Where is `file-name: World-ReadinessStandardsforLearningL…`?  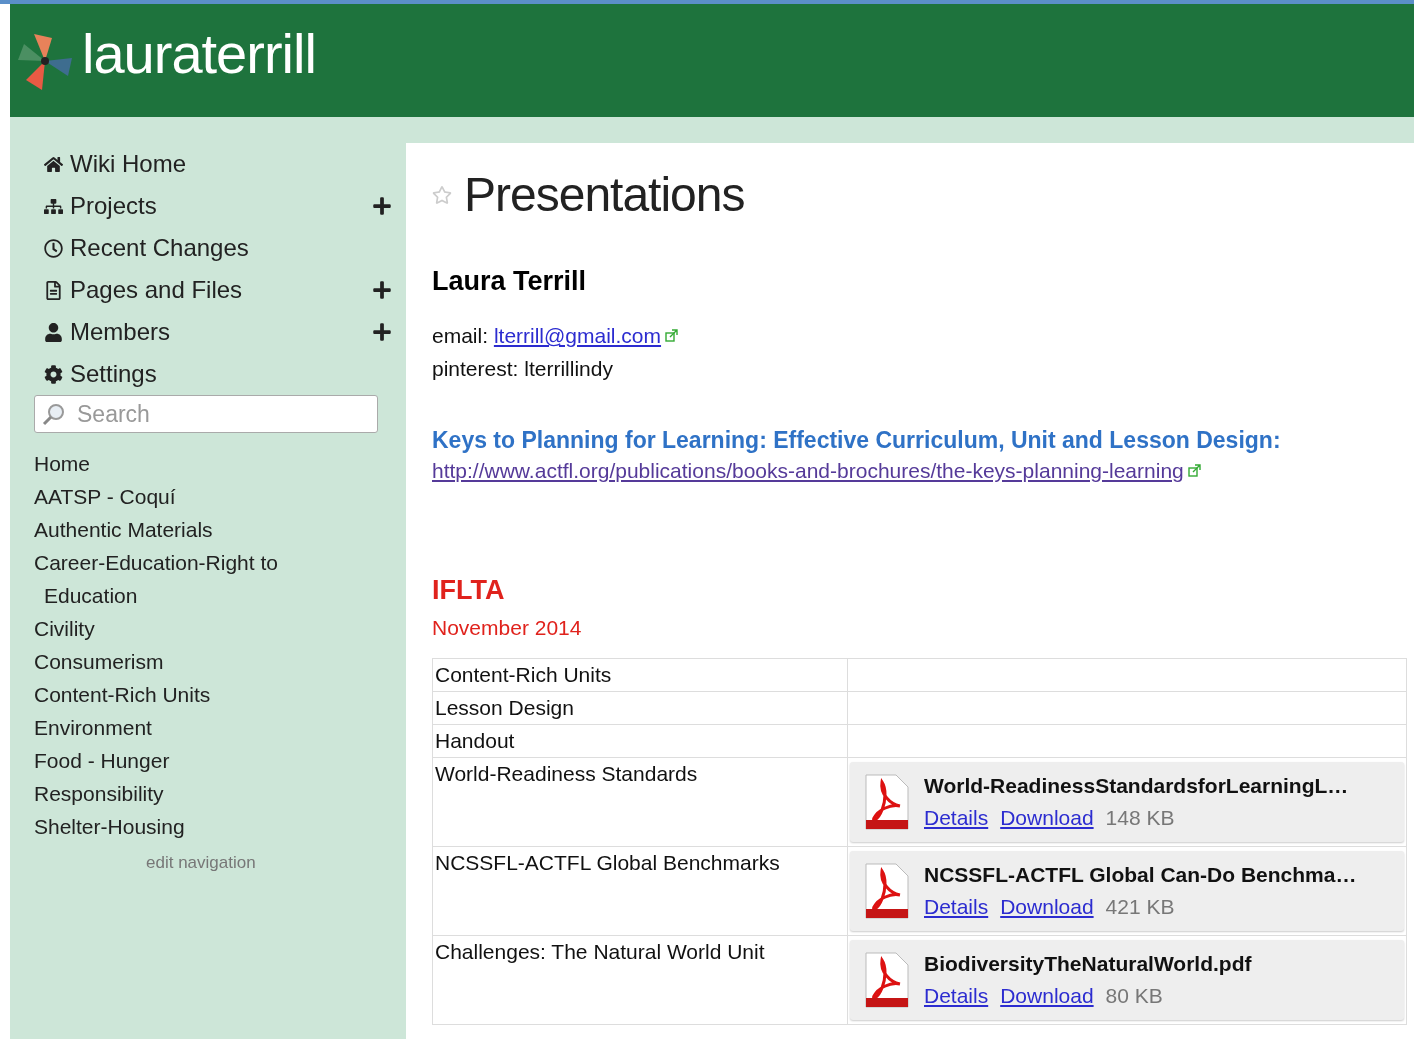 file-name: World-ReadinessStandardsforLearningL… is located at coordinates (1136, 786).